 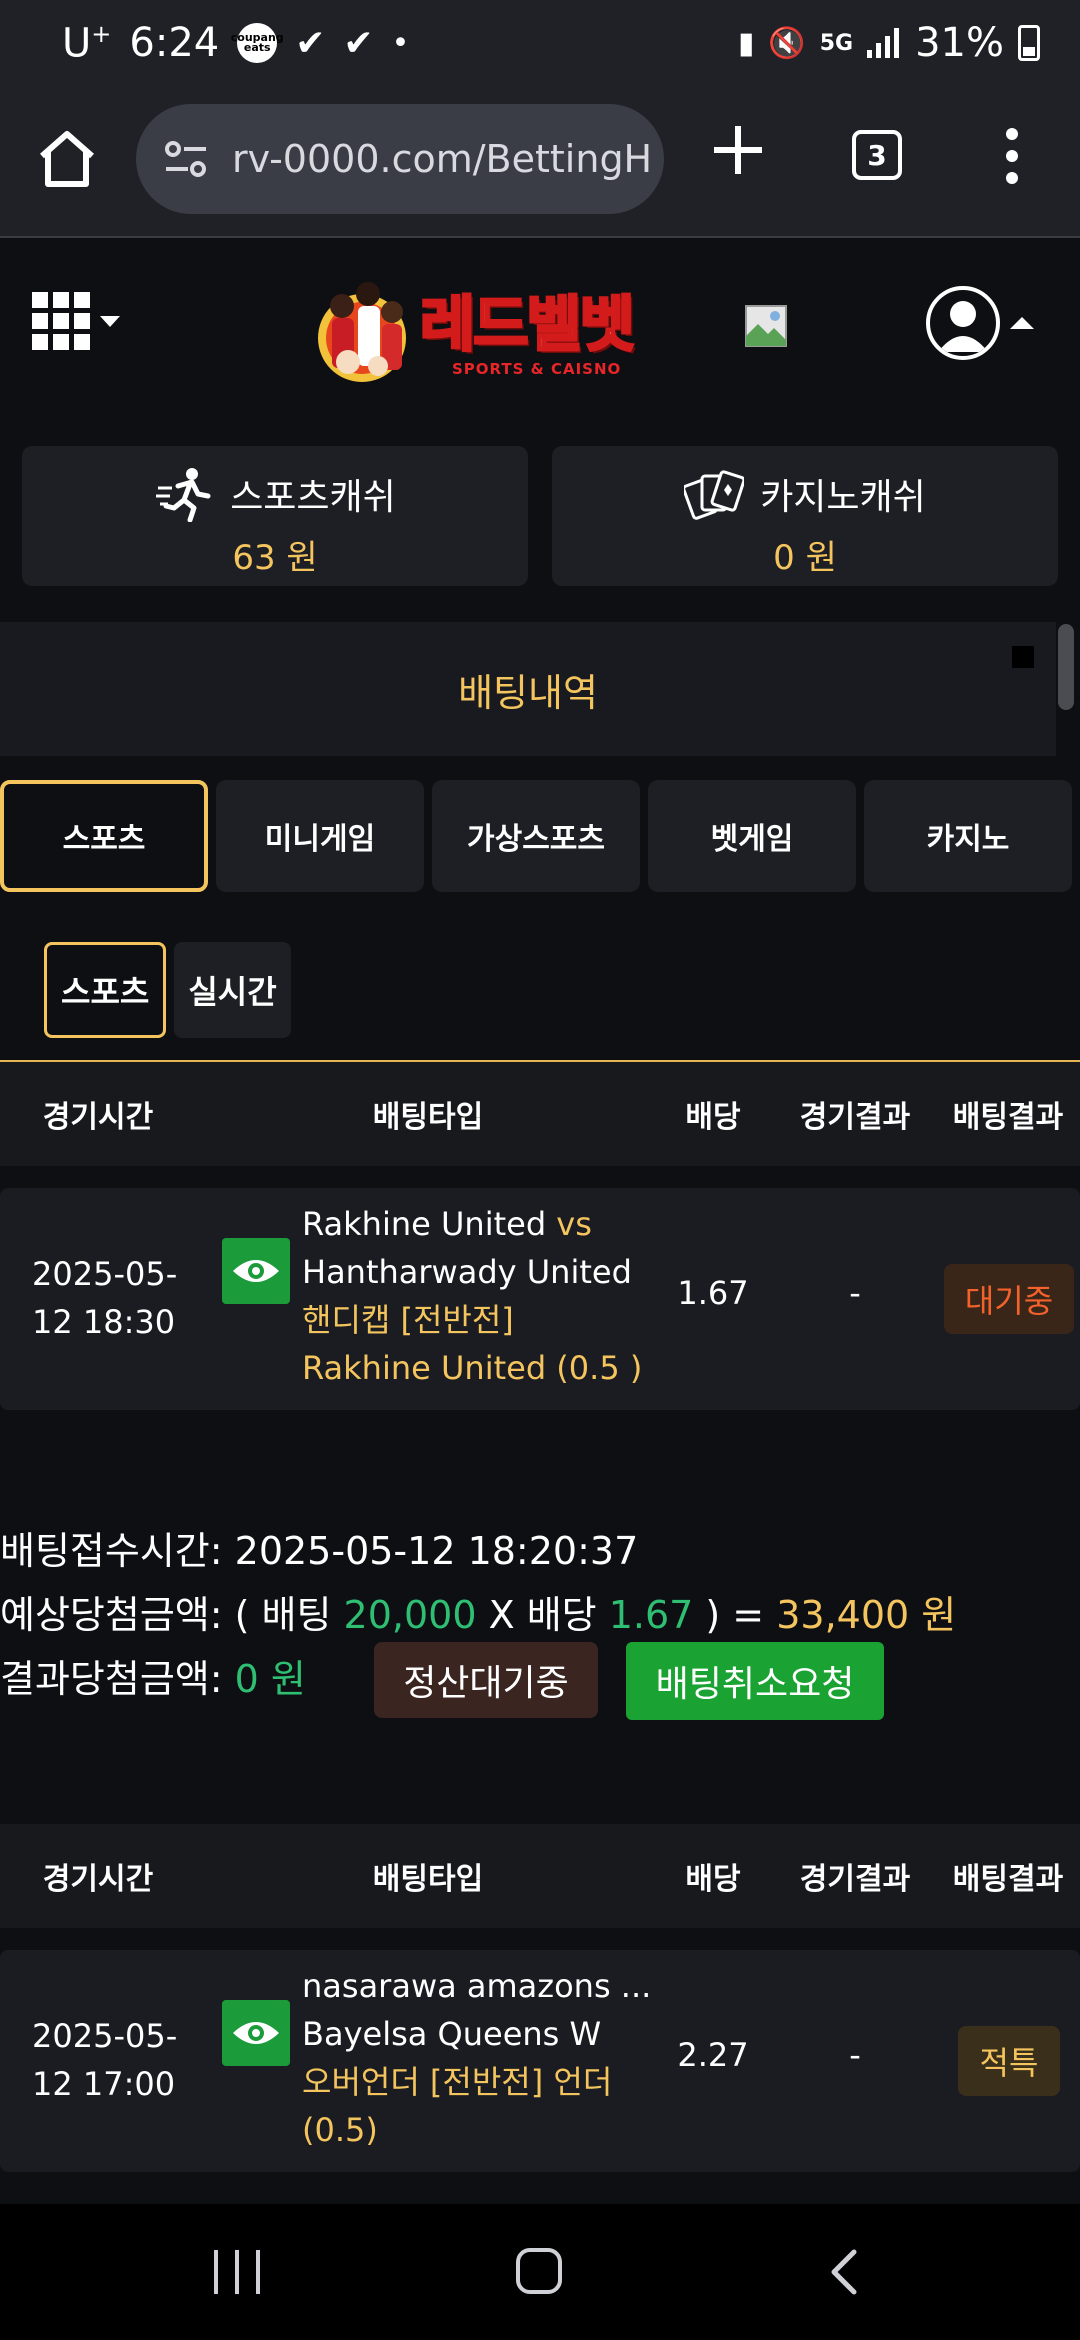 I want to click on broken-image-icon, so click(x=766, y=326).